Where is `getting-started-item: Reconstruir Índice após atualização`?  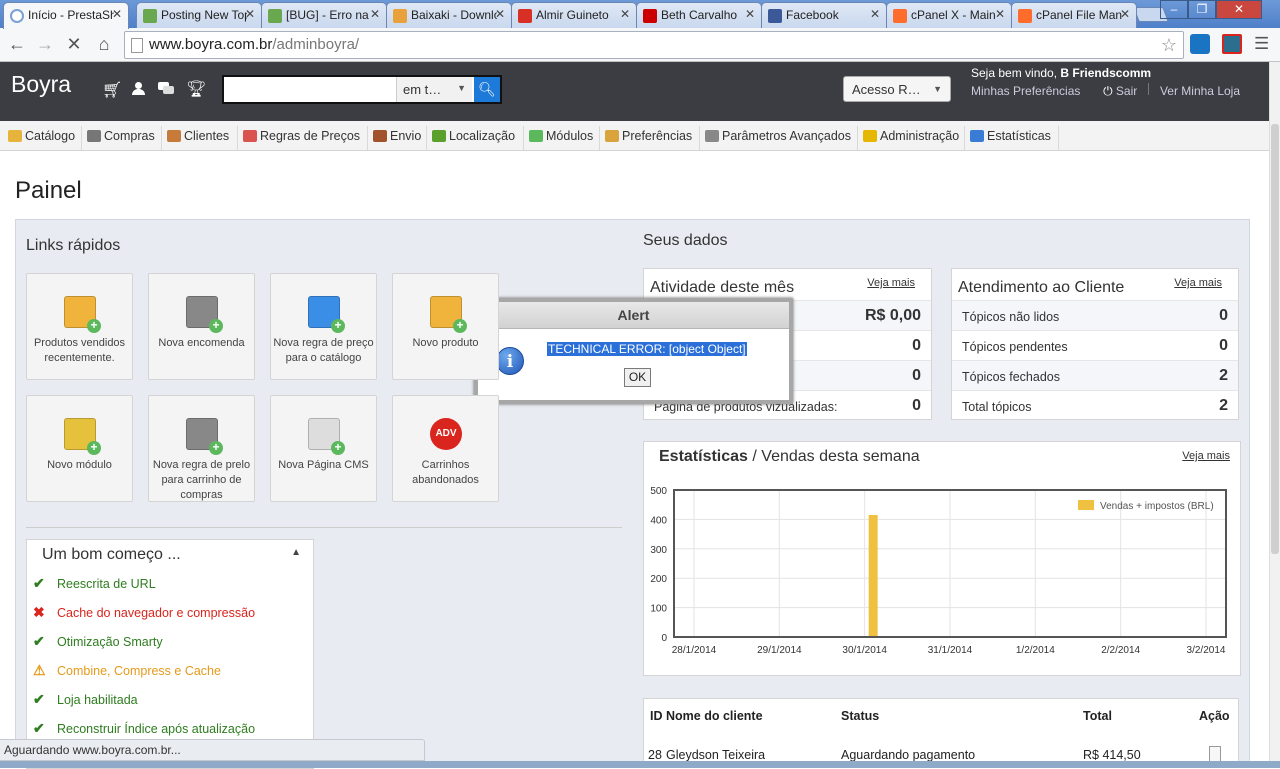
getting-started-item: Reconstruir Índice após atualização is located at coordinates (156, 729).